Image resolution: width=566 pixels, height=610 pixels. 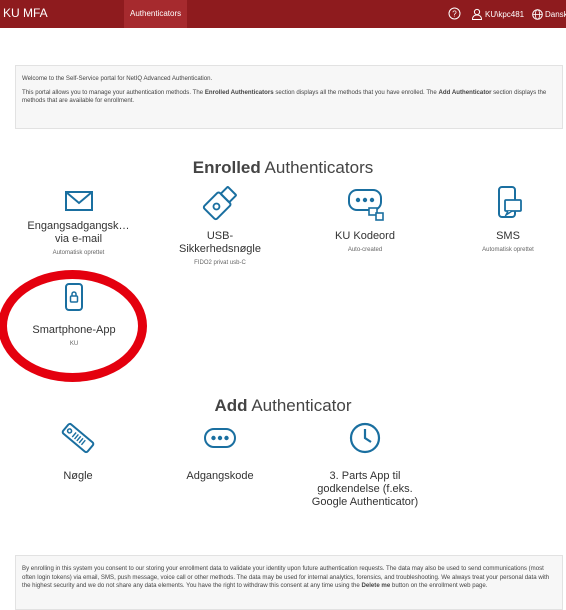 I want to click on tile-name: SMS, so click(x=508, y=236).